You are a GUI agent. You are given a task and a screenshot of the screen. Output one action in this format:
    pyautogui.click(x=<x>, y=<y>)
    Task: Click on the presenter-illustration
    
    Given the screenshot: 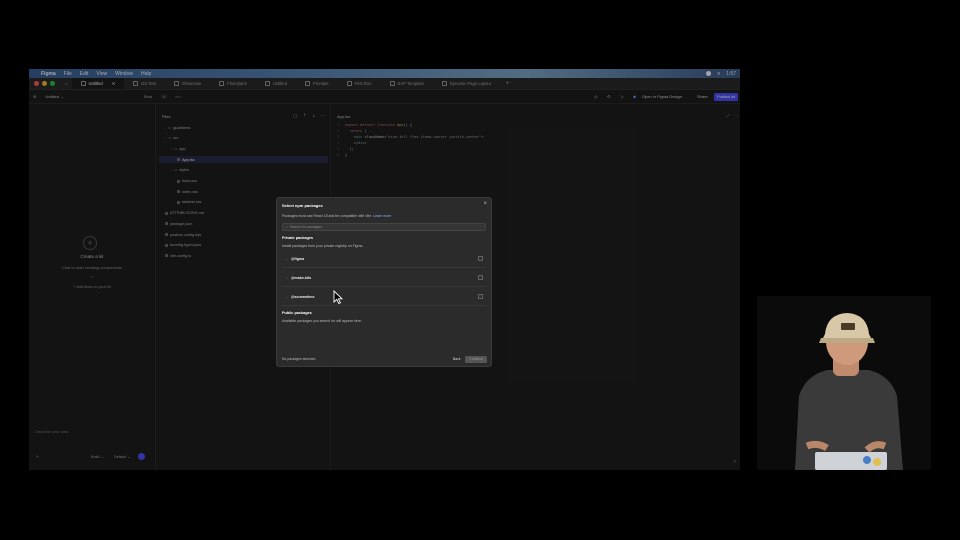 What is the action you would take?
    pyautogui.click(x=844, y=383)
    